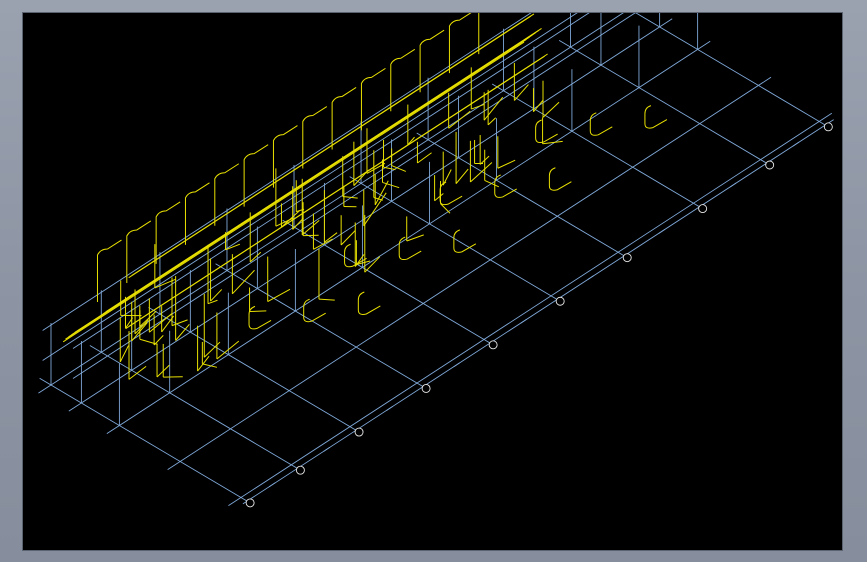 The height and width of the screenshot is (562, 867). What do you see at coordinates (460, 43) in the screenshot?
I see `riser-loop` at bounding box center [460, 43].